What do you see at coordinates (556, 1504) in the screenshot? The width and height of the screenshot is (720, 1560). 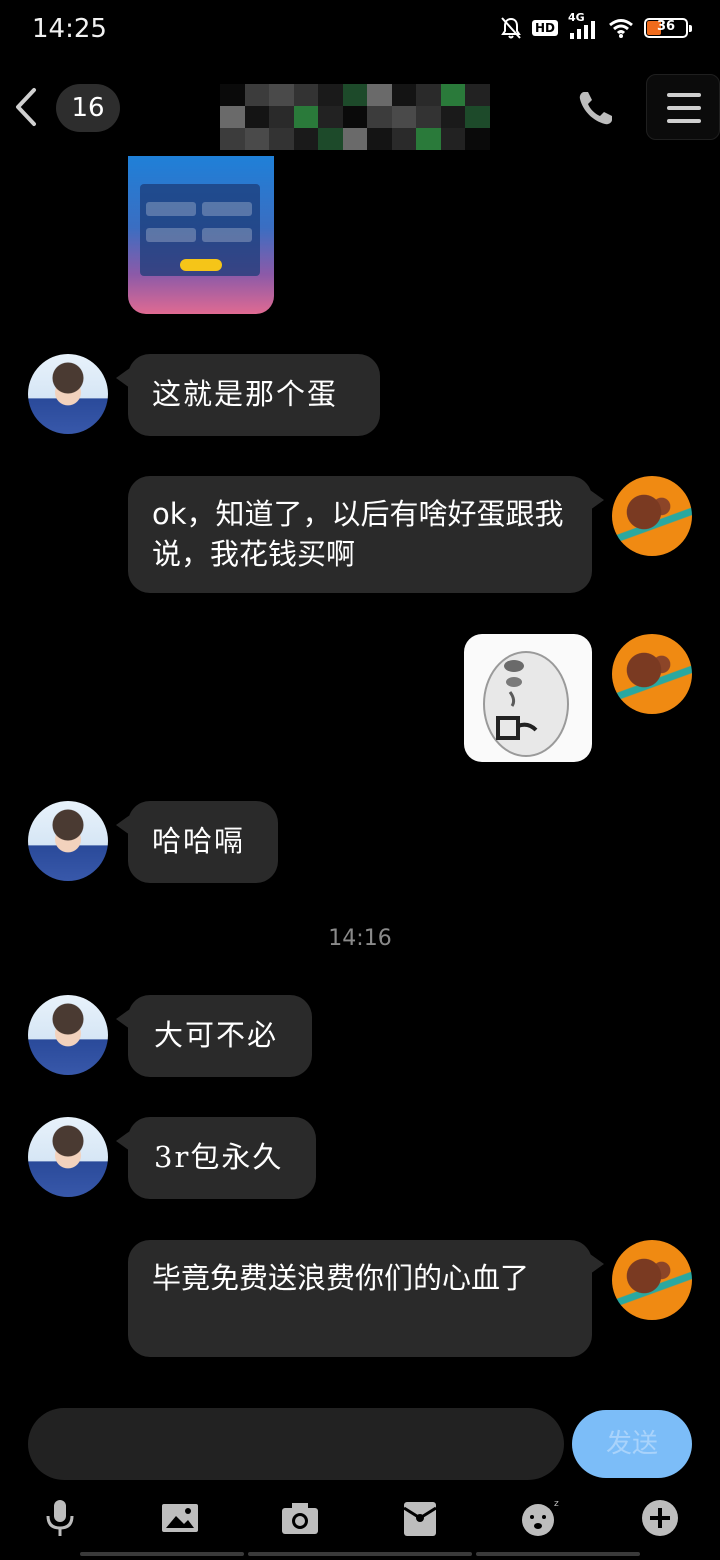 I see `svg-text: z` at bounding box center [556, 1504].